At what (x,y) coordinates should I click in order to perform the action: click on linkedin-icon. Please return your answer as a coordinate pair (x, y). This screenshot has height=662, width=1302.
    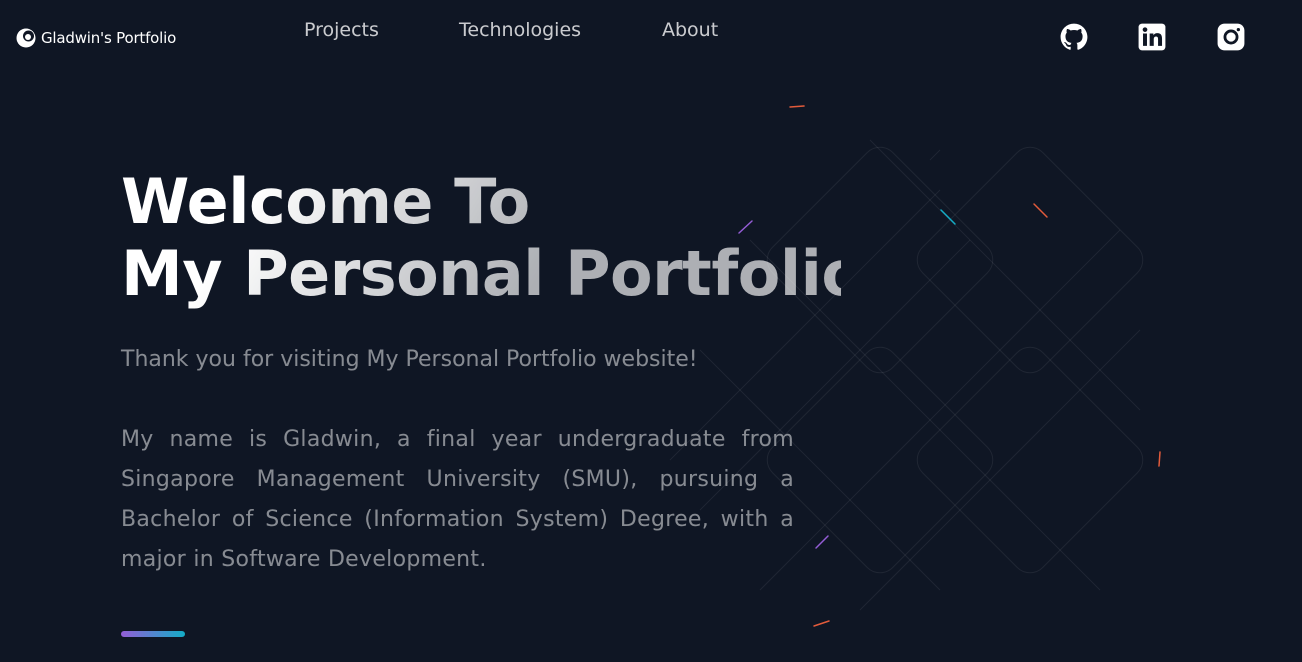
    Looking at the image, I should click on (1152, 37).